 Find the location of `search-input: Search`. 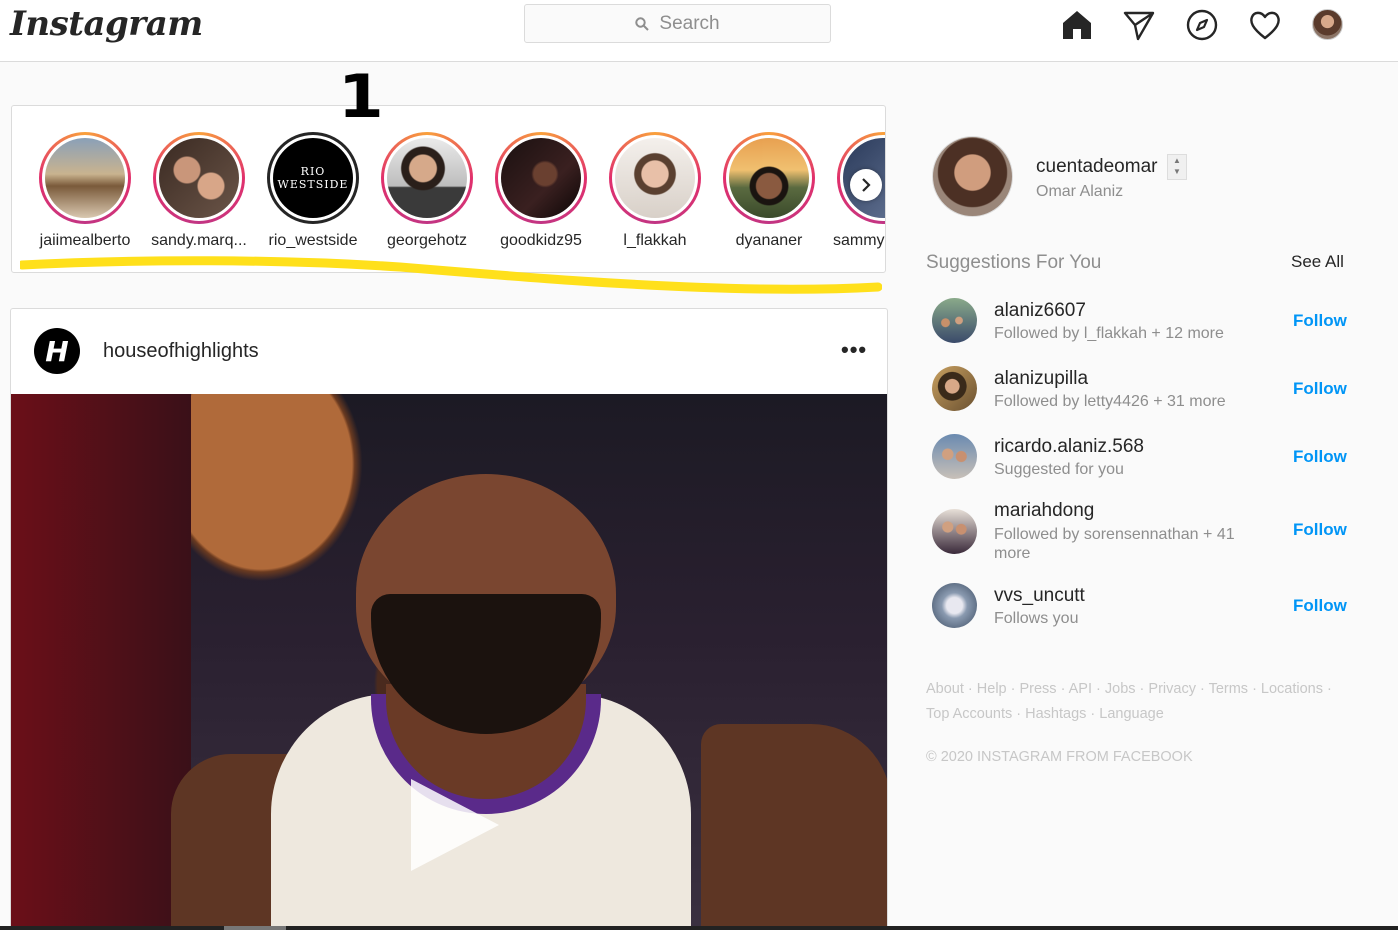

search-input: Search is located at coordinates (677, 23).